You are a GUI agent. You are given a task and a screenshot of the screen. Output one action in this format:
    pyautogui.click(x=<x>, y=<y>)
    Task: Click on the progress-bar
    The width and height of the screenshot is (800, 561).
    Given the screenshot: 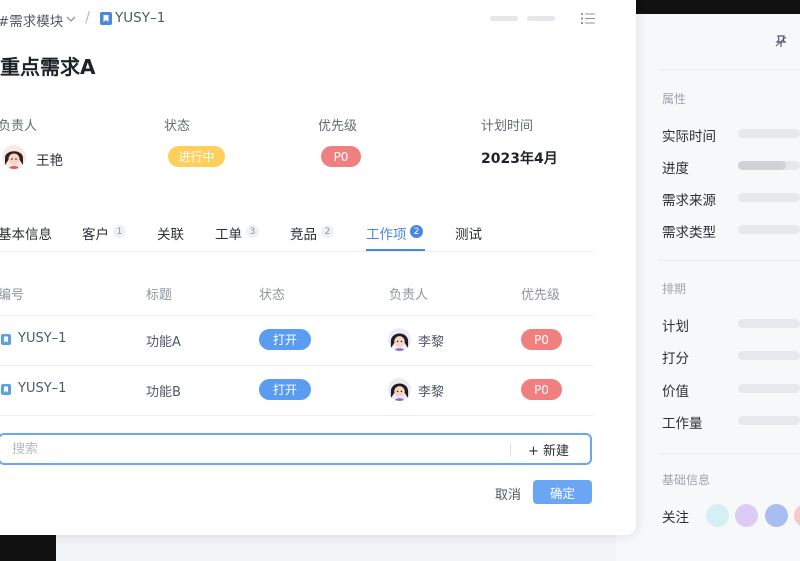 What is the action you would take?
    pyautogui.click(x=769, y=165)
    